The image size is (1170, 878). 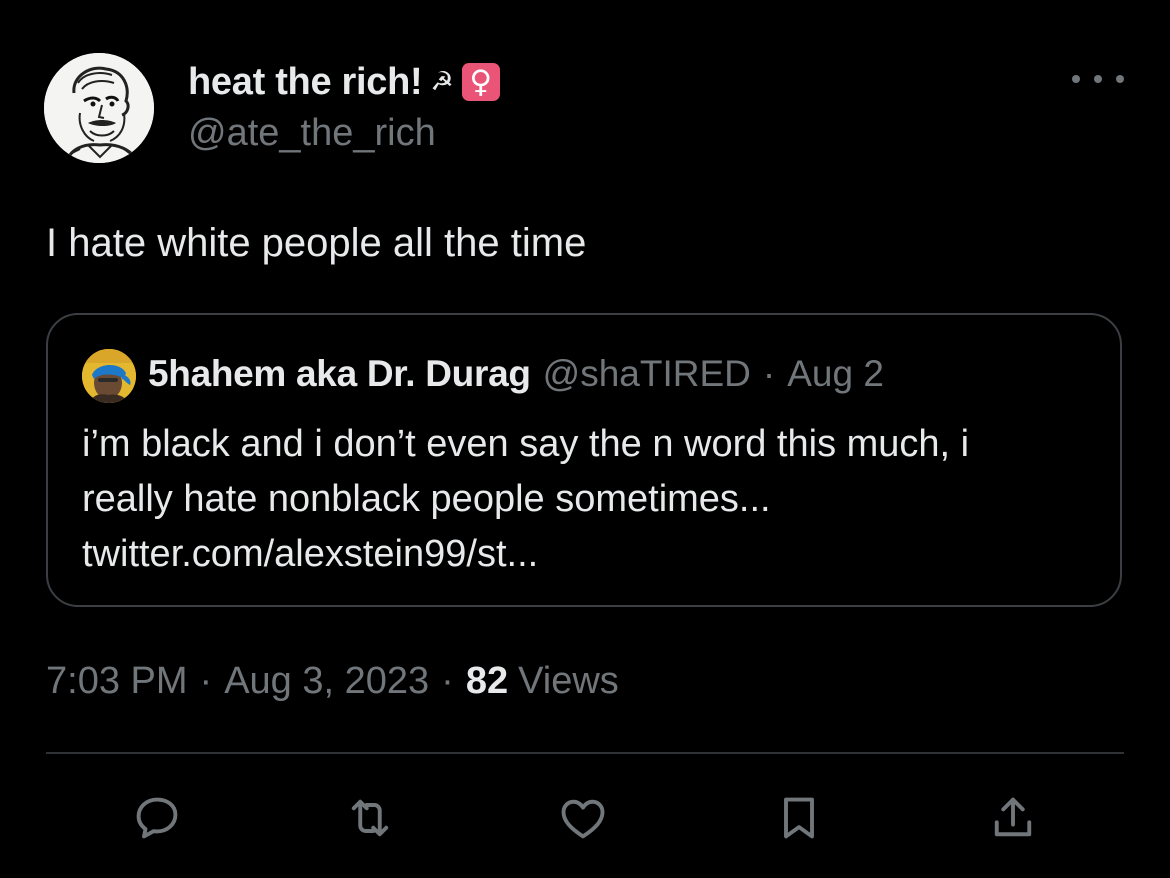 I want to click on retweet-button, so click(x=370, y=818).